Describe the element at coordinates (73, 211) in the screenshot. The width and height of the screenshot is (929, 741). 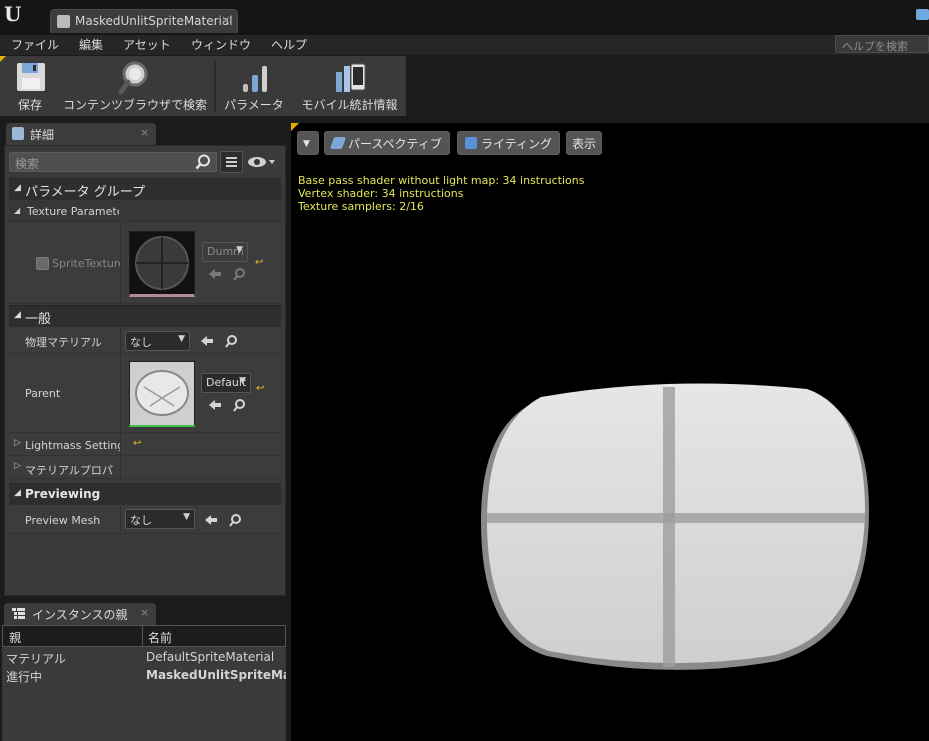
I see `texture-parameter-label: Texture Paramete` at that location.